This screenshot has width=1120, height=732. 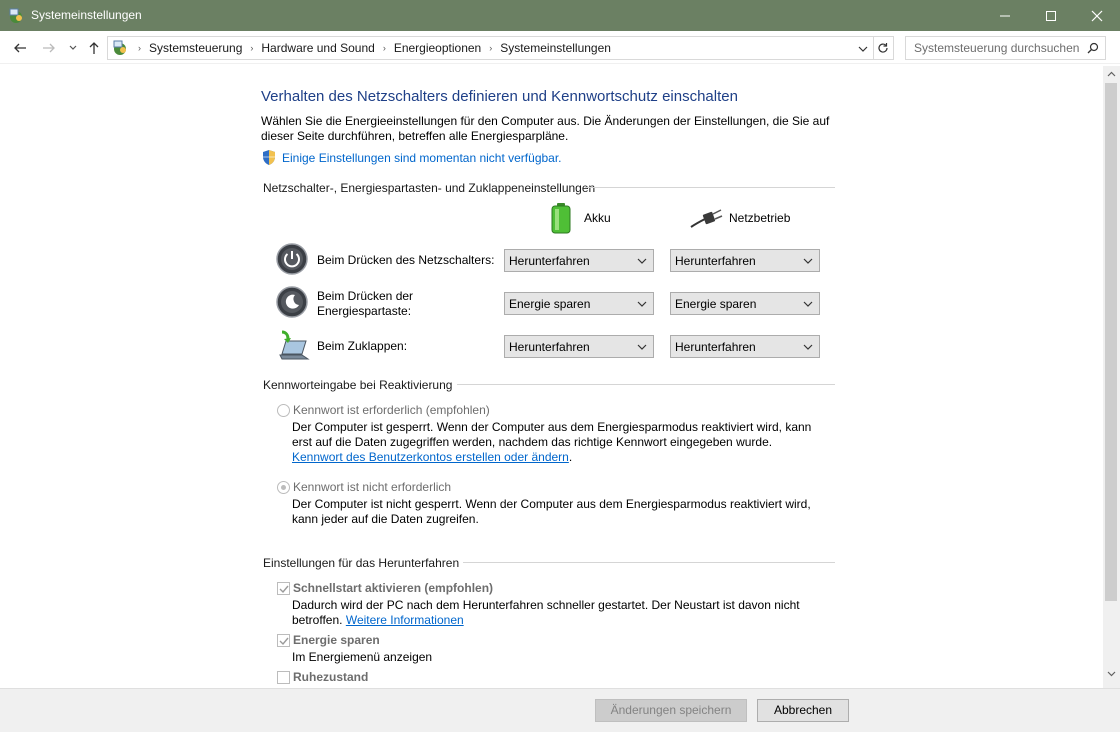 What do you see at coordinates (294, 345) in the screenshot?
I see `laptop-lid-icon` at bounding box center [294, 345].